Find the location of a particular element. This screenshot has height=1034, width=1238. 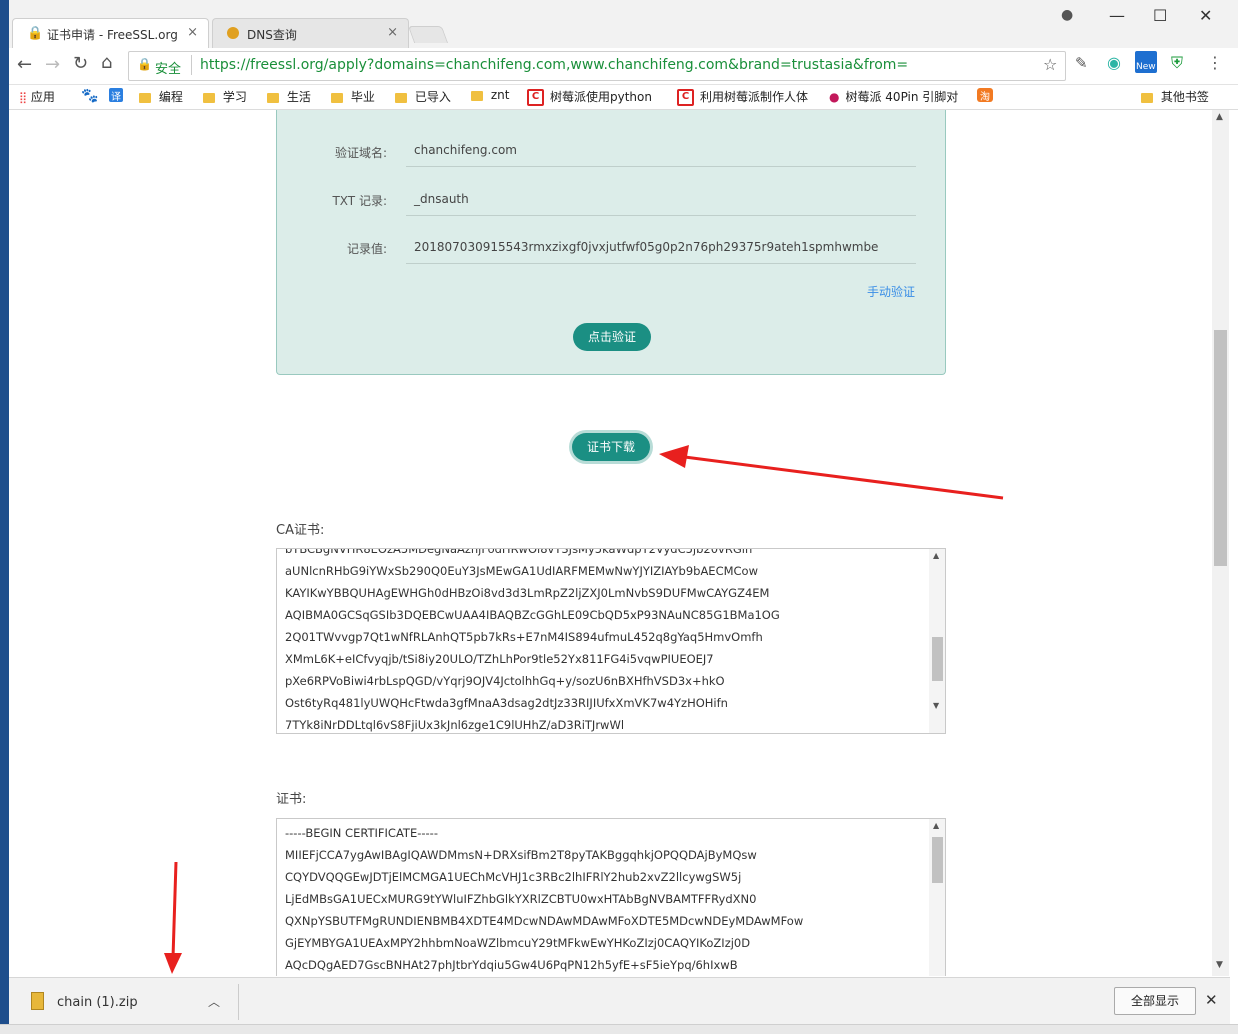

bookmark-folder: 生活 is located at coordinates (289, 96).